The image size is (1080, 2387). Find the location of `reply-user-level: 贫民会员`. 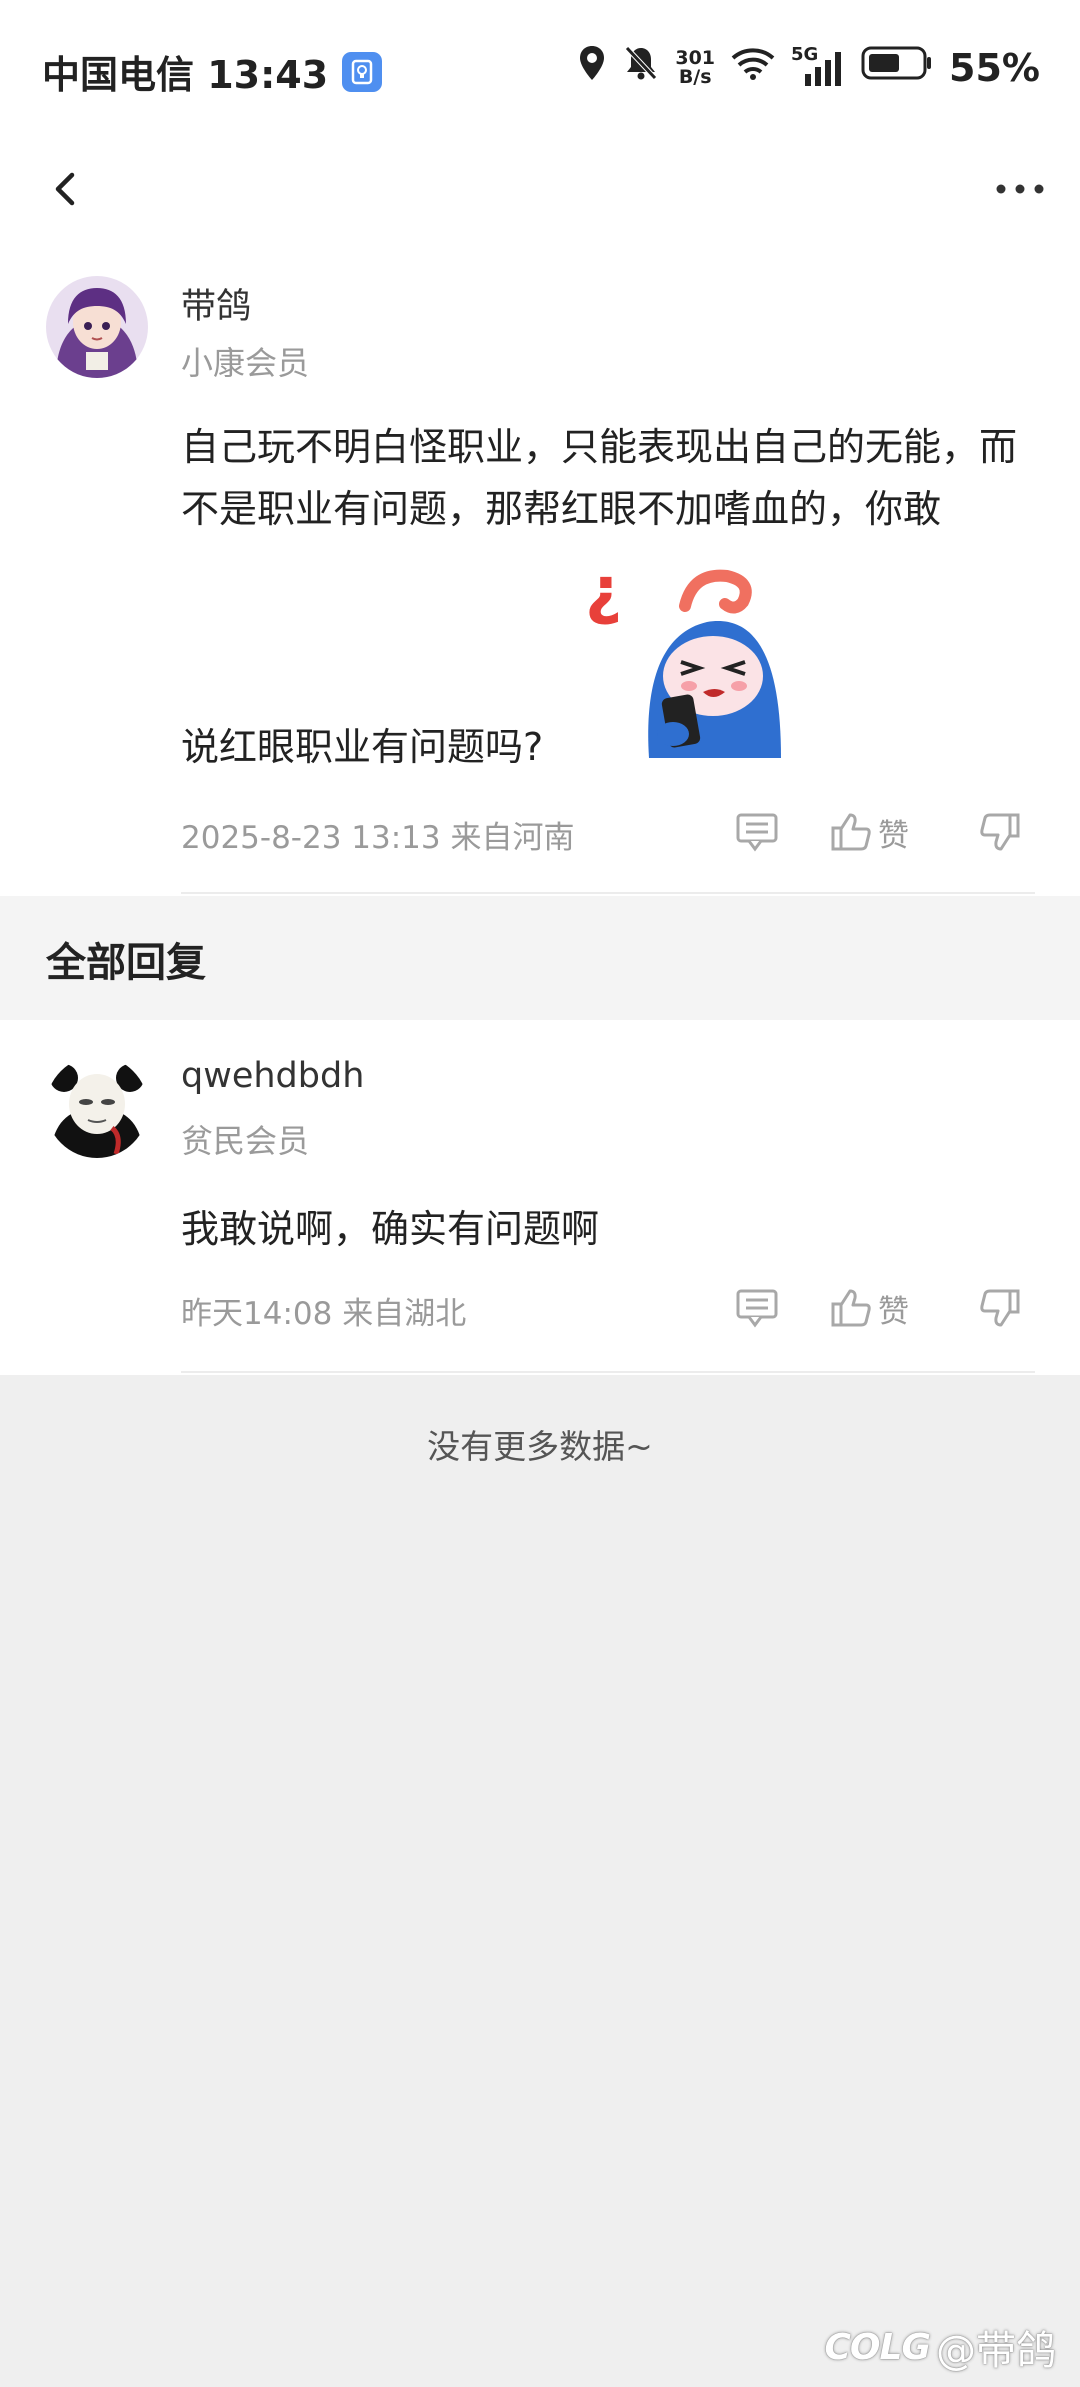

reply-user-level: 贫民会员 is located at coordinates (245, 1141).